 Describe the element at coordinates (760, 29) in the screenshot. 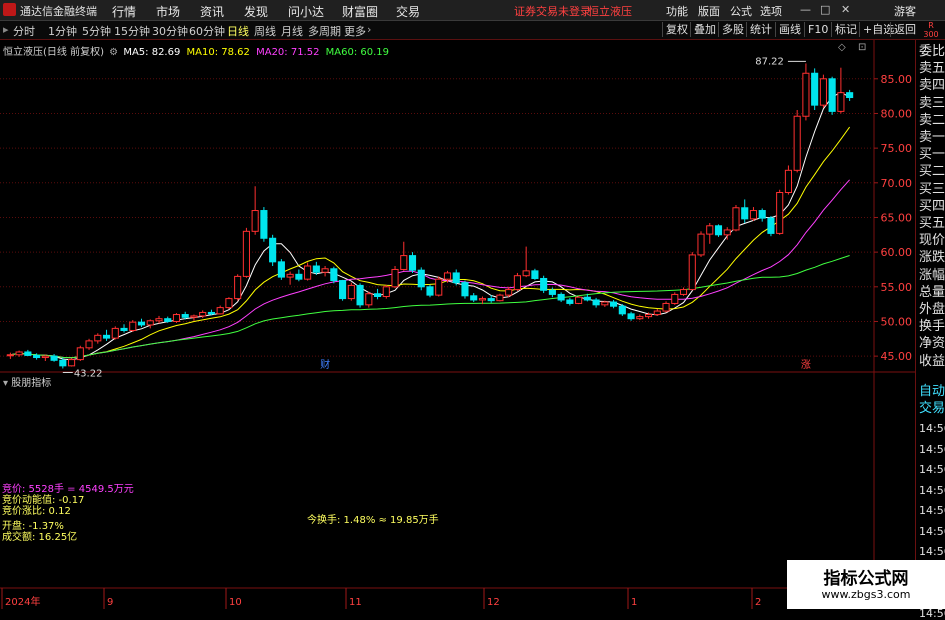

I see `tool-tongji: 统计` at that location.